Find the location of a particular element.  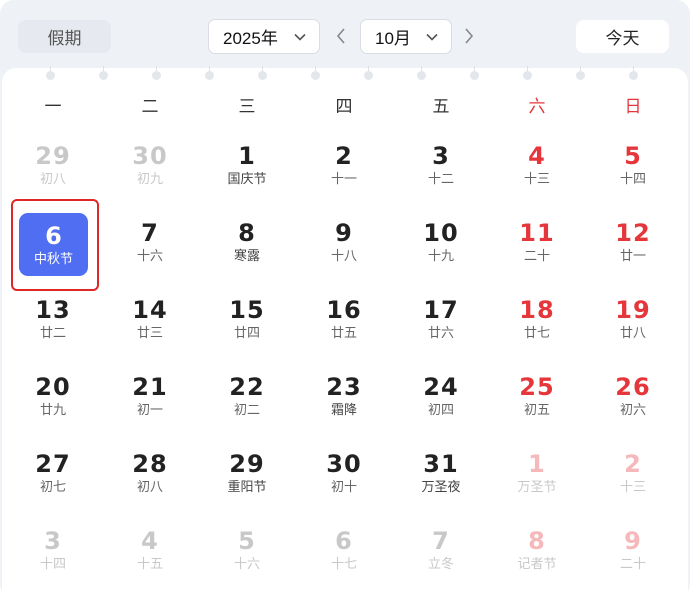

day-number: 21 is located at coordinates (150, 387).